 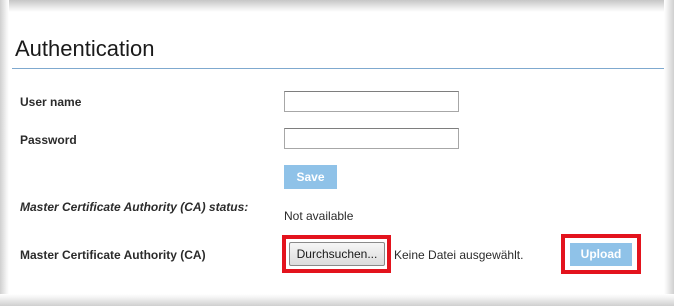 What do you see at coordinates (337, 6) in the screenshot?
I see `frame-shadow-top` at bounding box center [337, 6].